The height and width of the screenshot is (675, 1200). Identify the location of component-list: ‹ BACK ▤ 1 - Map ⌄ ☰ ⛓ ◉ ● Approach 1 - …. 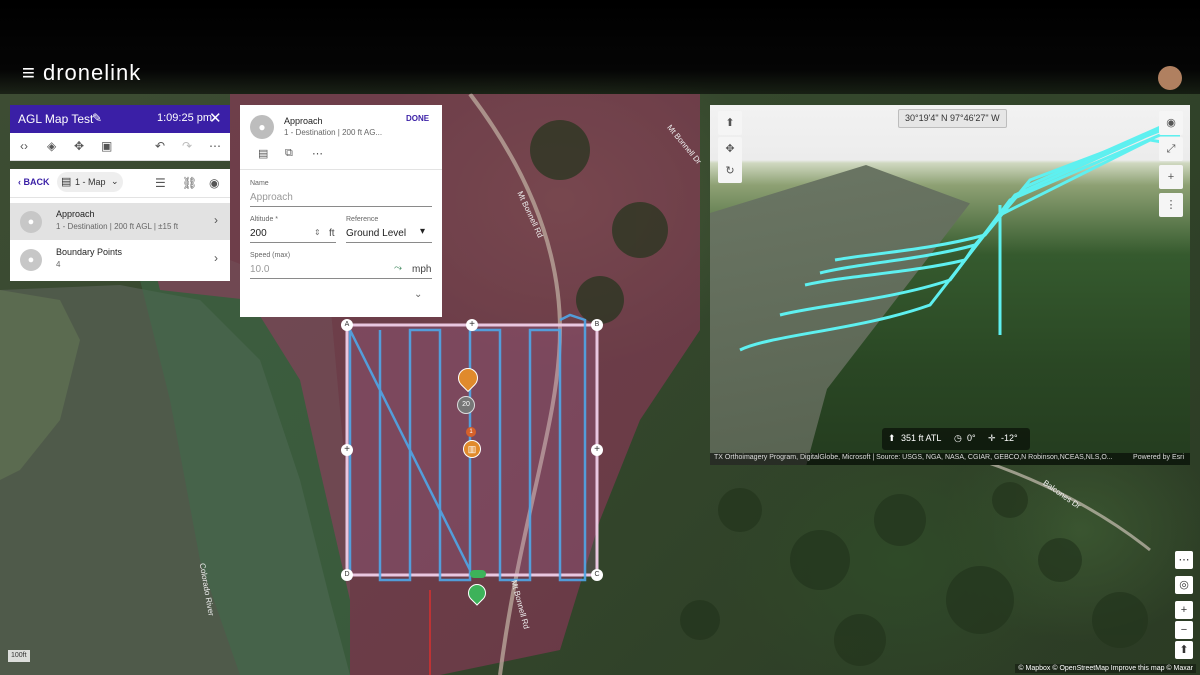
(120, 225).